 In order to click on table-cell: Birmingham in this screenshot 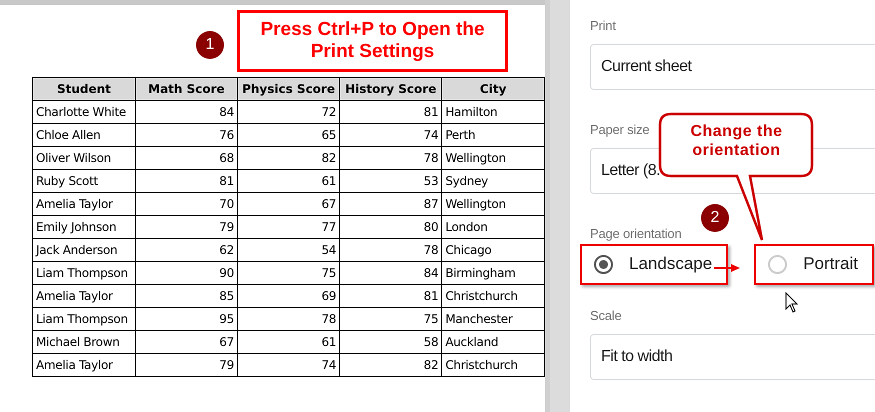, I will do `click(493, 273)`.